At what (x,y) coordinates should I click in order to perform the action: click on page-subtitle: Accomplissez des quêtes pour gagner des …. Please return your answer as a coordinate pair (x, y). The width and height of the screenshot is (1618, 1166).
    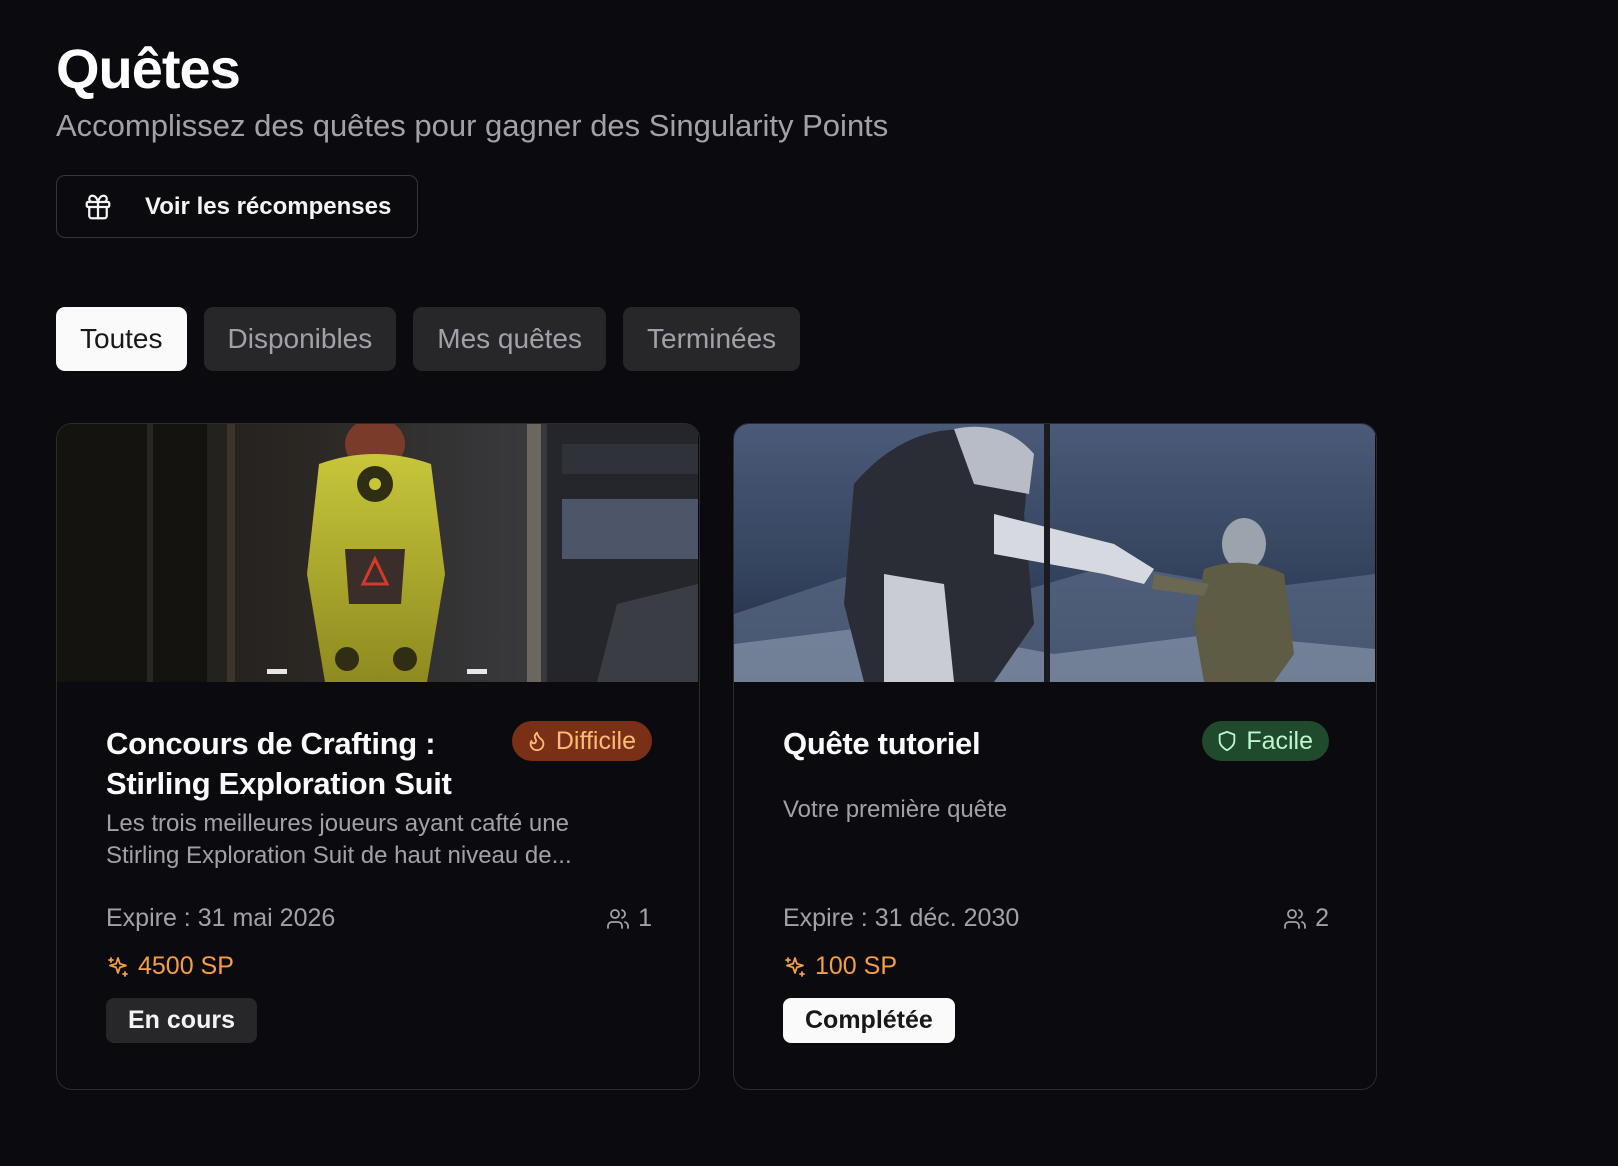
    Looking at the image, I should click on (472, 125).